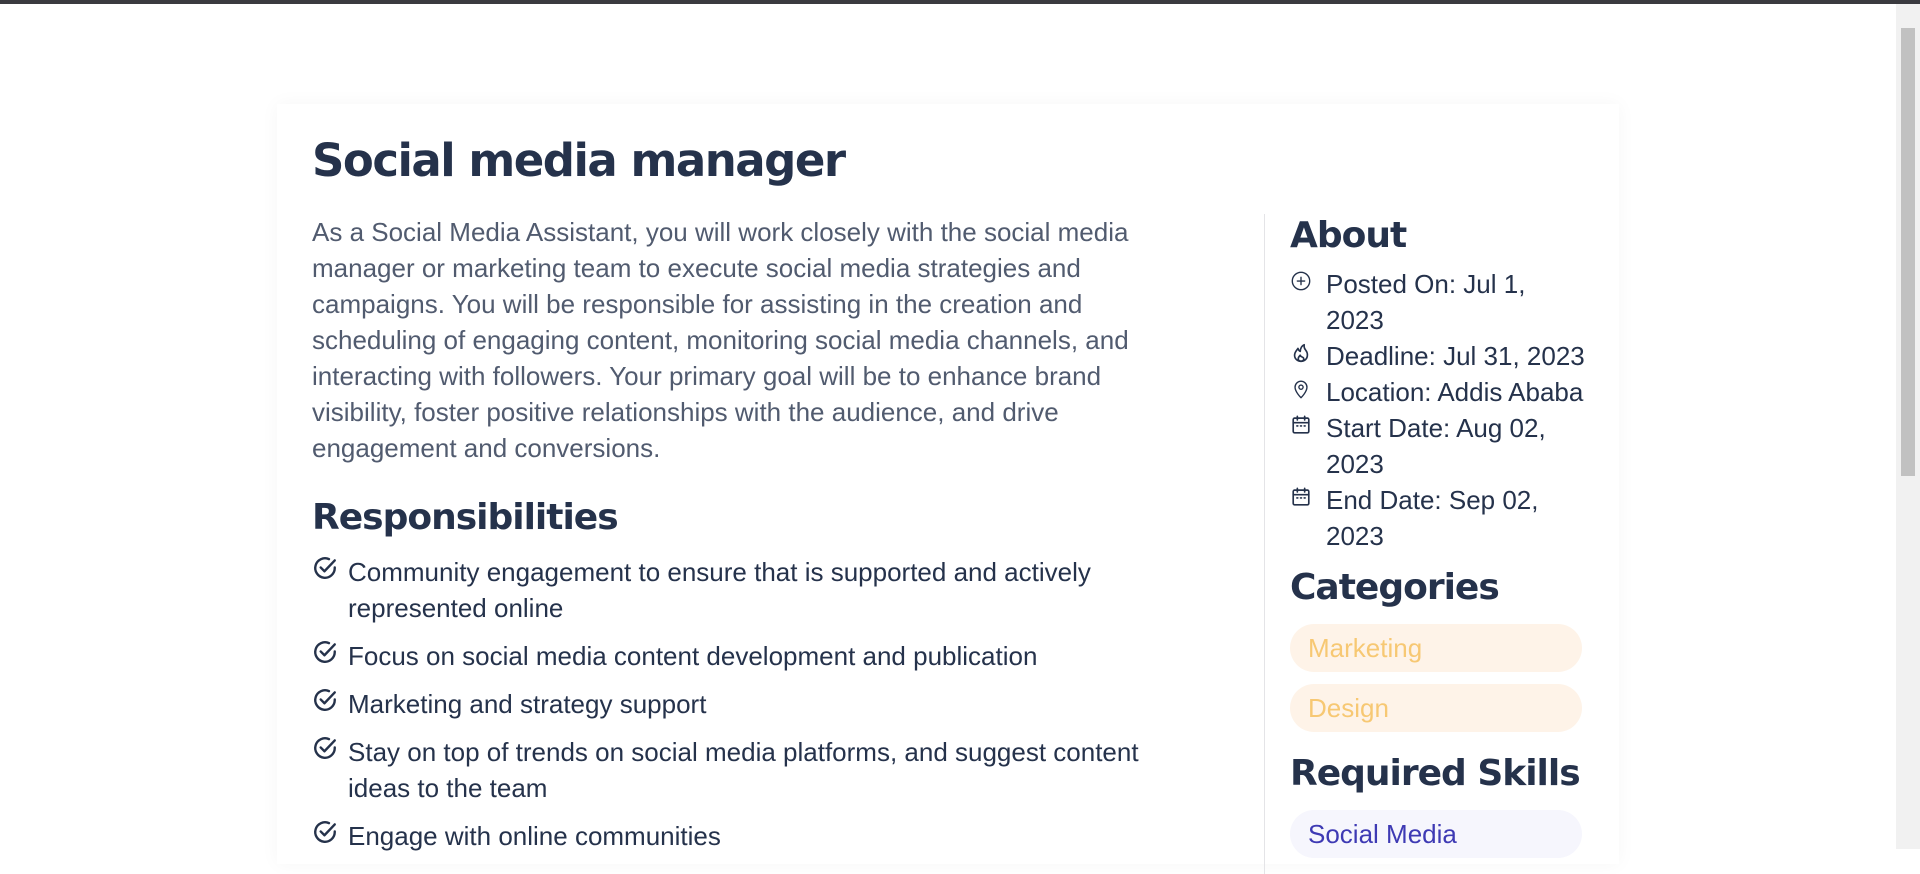  What do you see at coordinates (1436, 648) in the screenshot?
I see `category-tag-marketing: Marketing` at bounding box center [1436, 648].